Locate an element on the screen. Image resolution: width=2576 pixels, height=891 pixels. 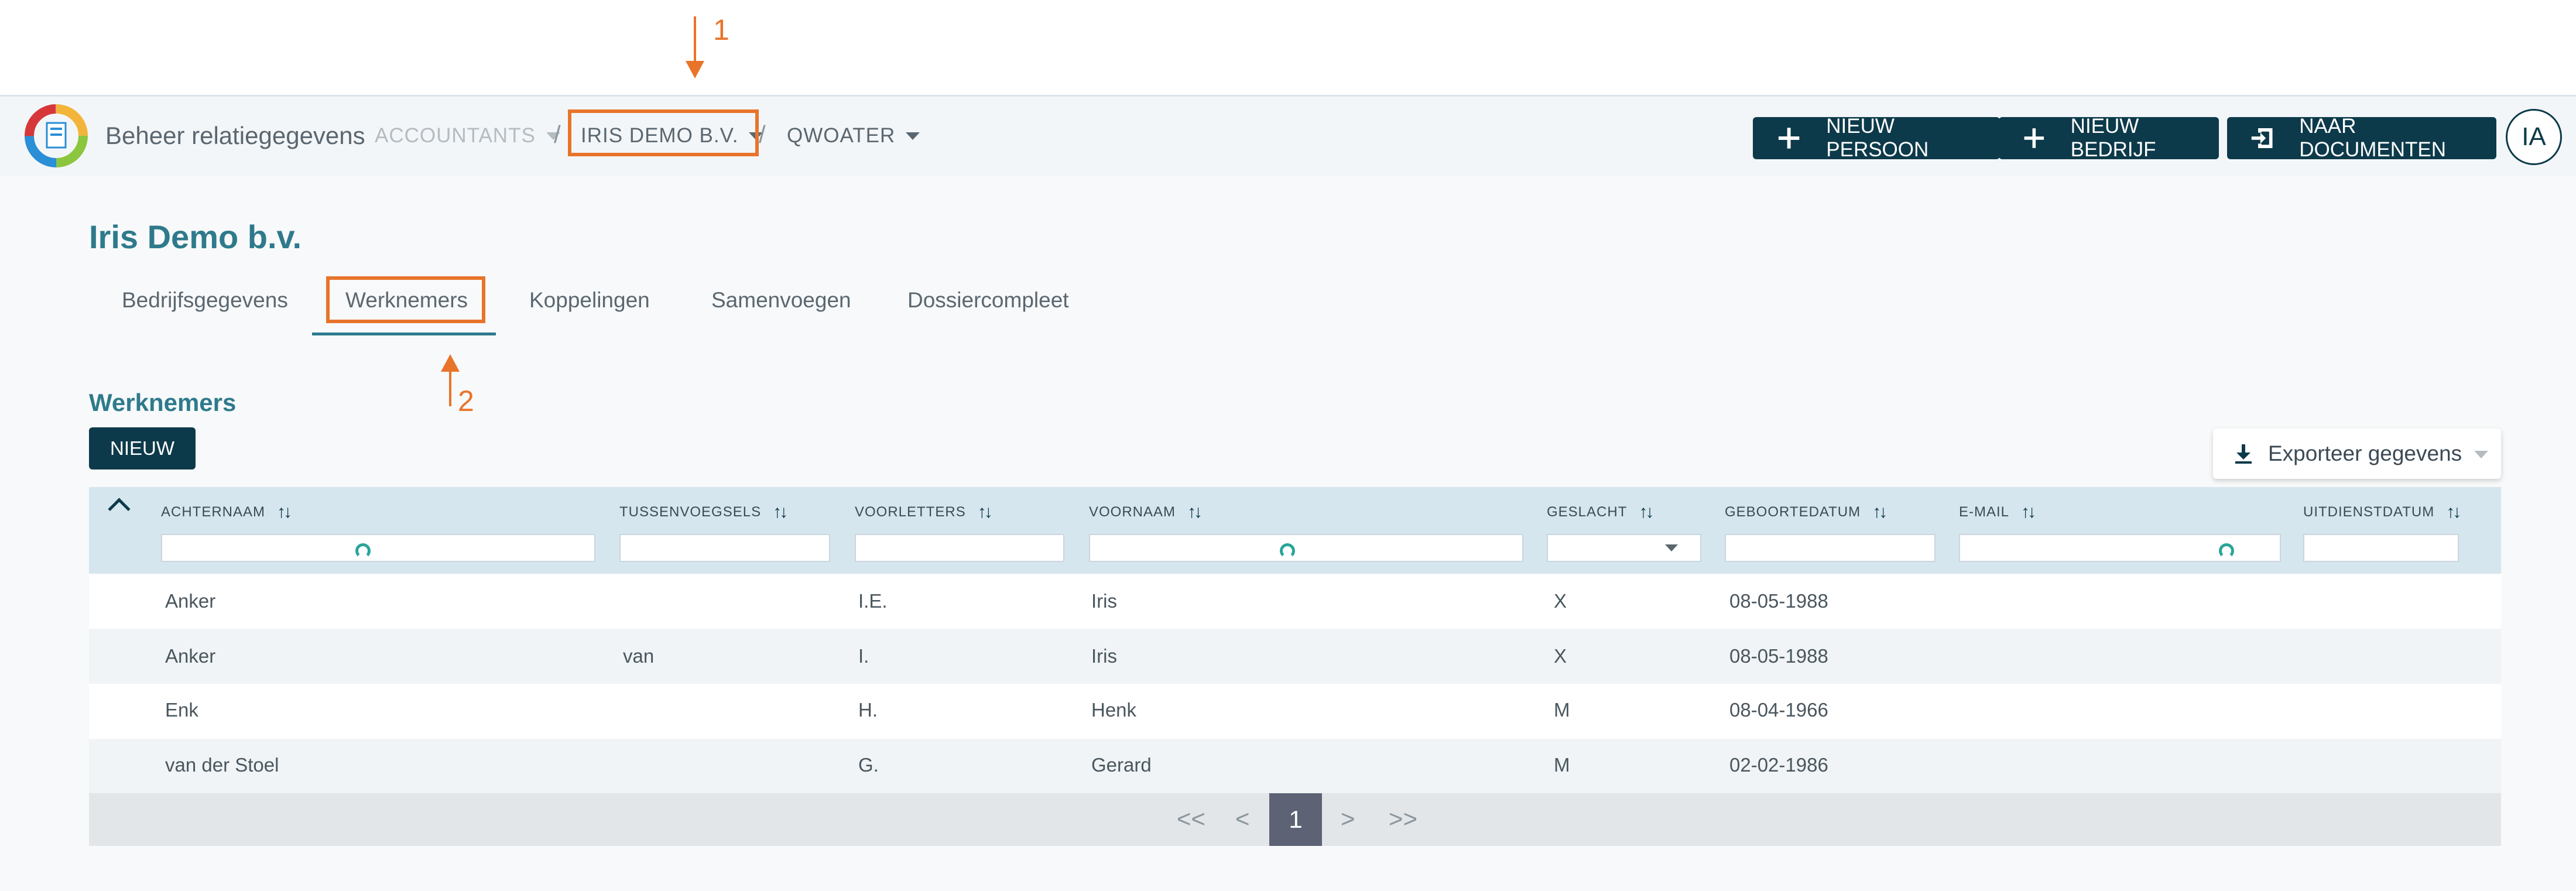
column-header-geslacht: GESLACHT ↑↓ is located at coordinates (1600, 512).